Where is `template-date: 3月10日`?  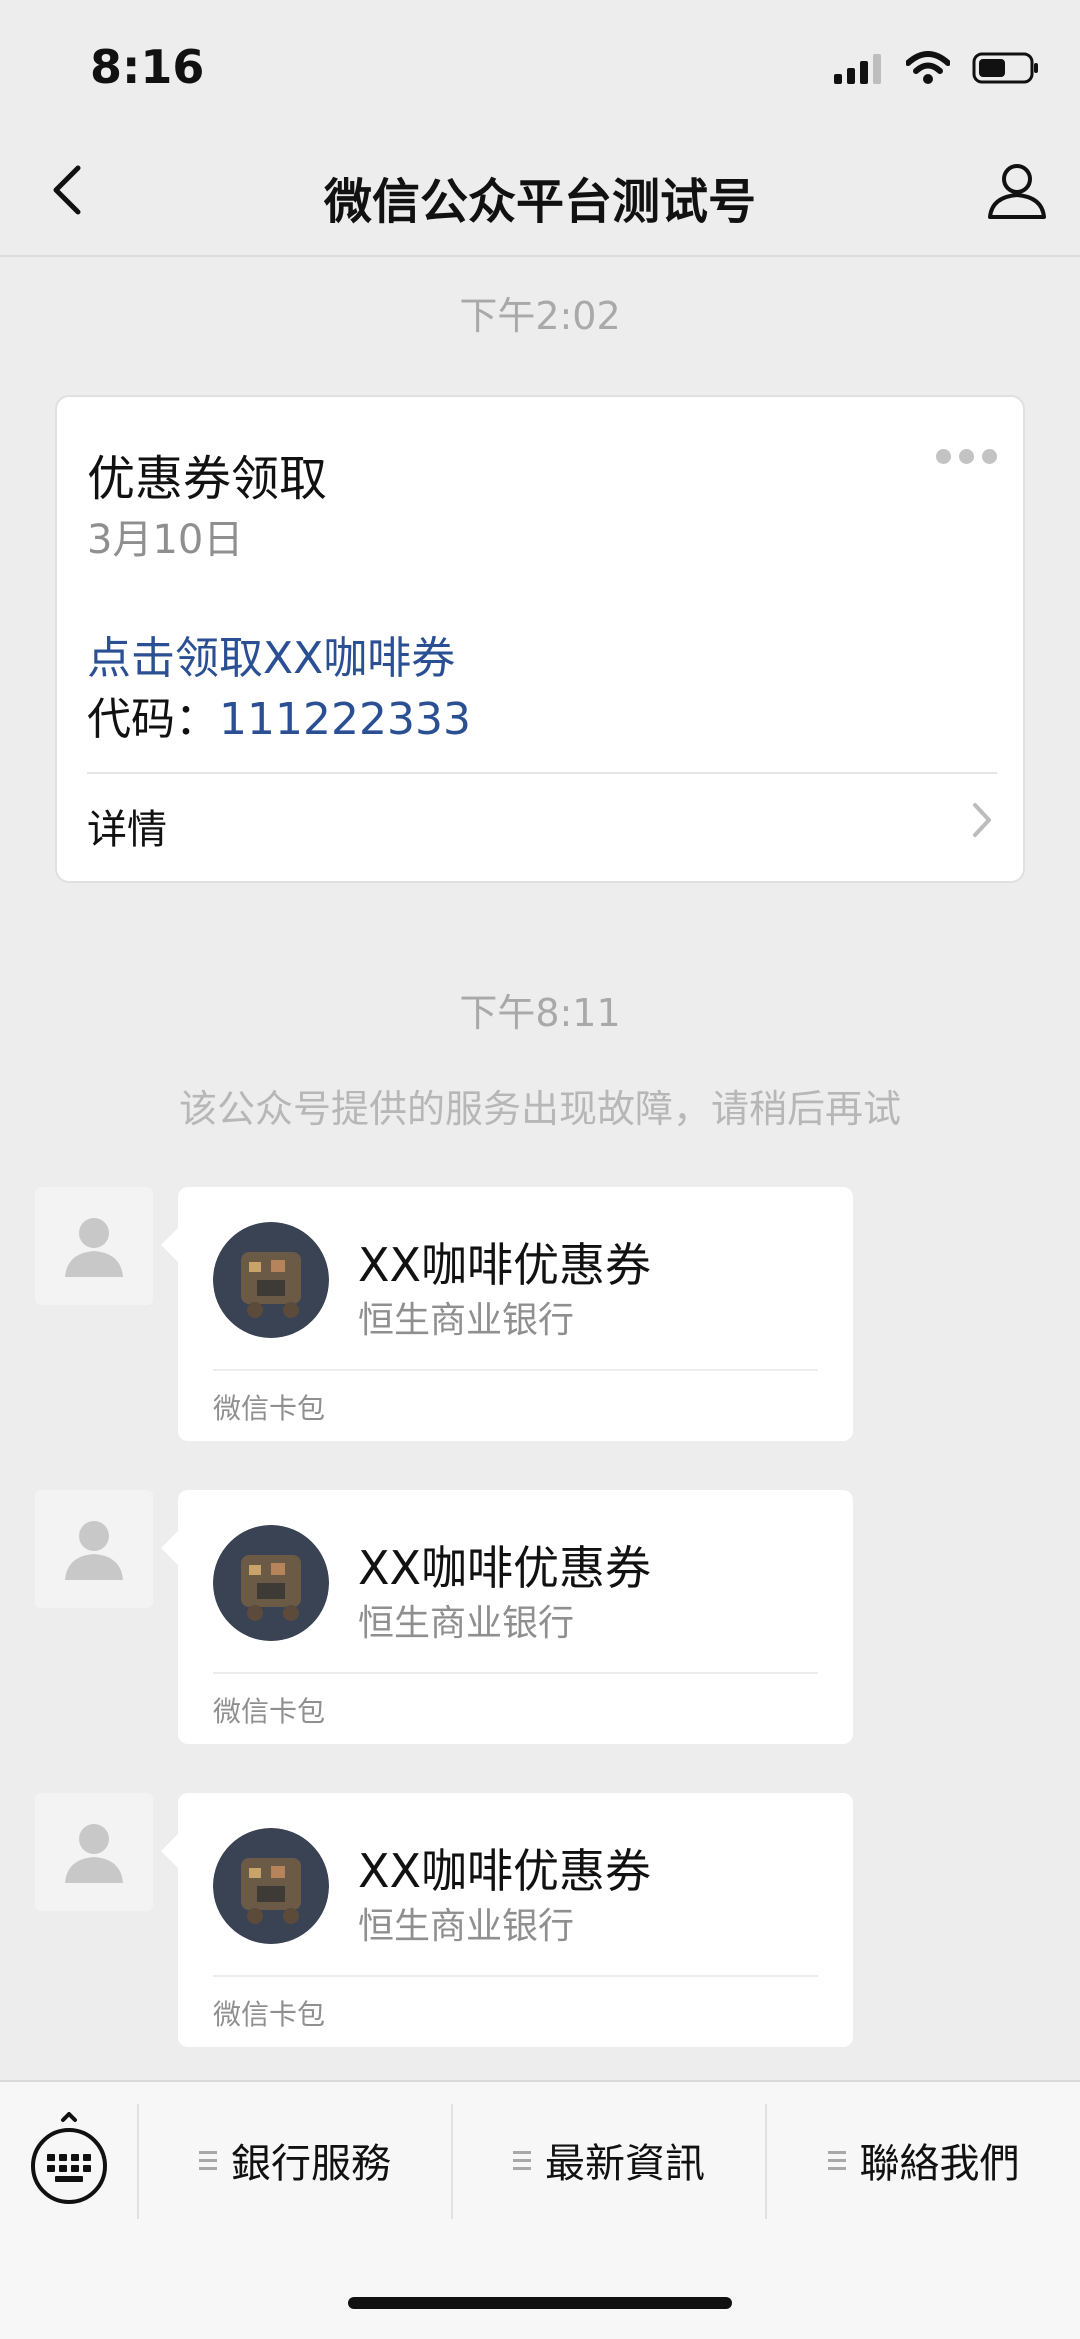 template-date: 3月10日 is located at coordinates (165, 540).